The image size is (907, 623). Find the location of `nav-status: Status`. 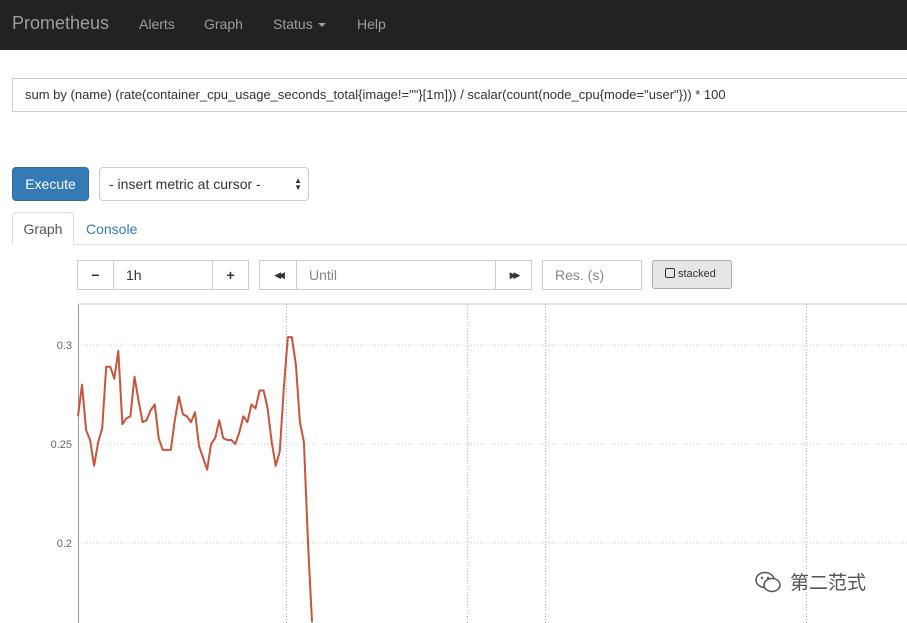

nav-status: Status is located at coordinates (299, 24).